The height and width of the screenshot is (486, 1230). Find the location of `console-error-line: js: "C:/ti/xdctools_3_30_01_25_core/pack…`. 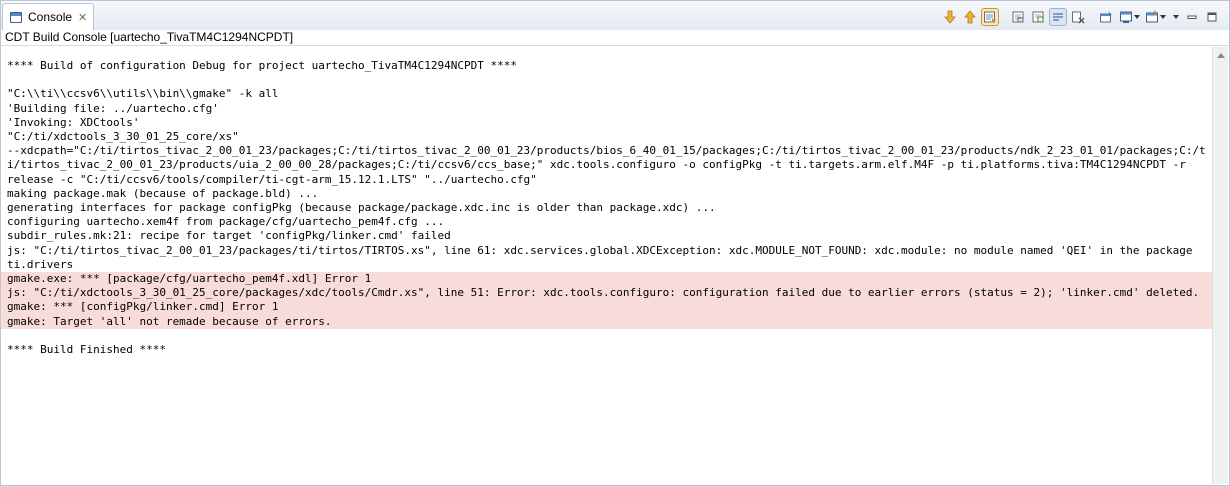

console-error-line: js: "C:/ti/xdctools_3_30_01_25_core/pack… is located at coordinates (606, 293).